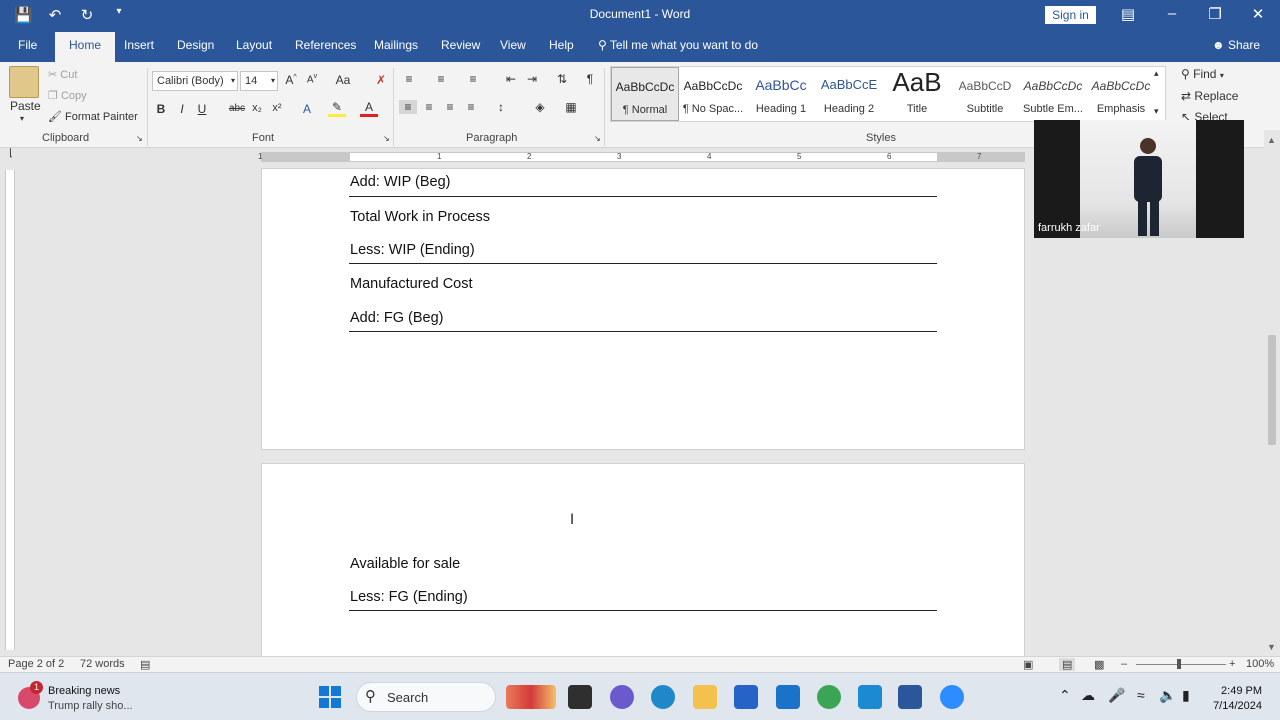  I want to click on font-color-icon: A, so click(369, 108).